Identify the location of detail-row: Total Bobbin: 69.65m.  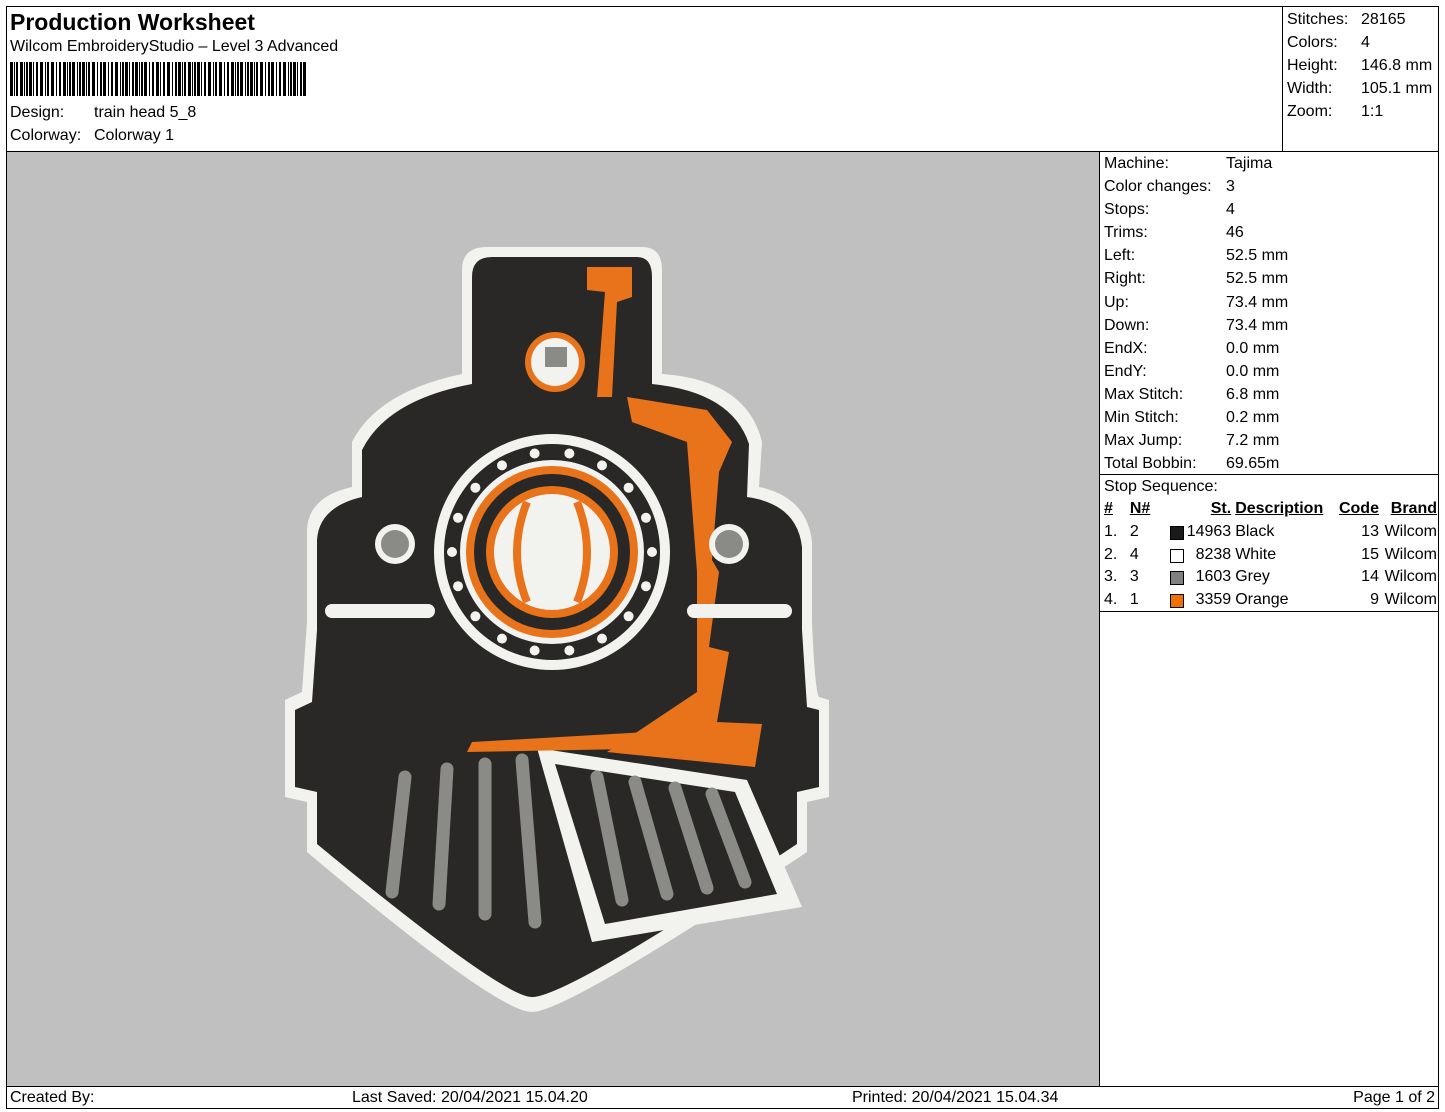
(1269, 463).